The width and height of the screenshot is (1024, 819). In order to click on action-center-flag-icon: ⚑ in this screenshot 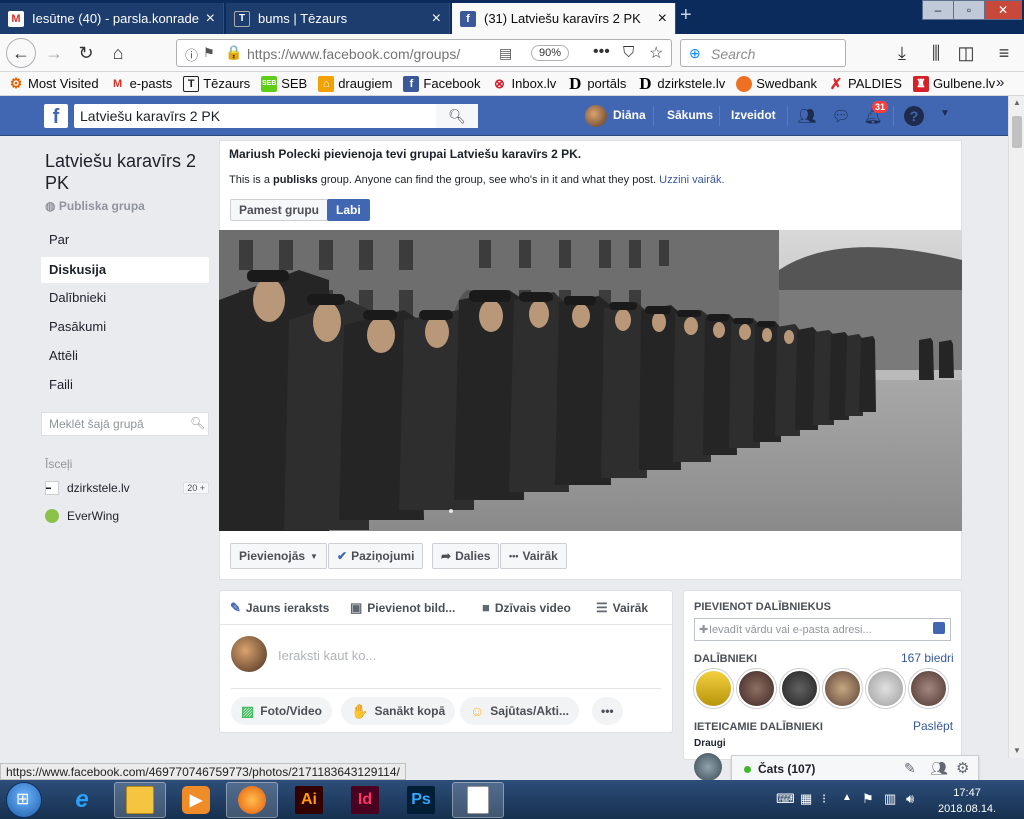, I will do `click(868, 799)`.